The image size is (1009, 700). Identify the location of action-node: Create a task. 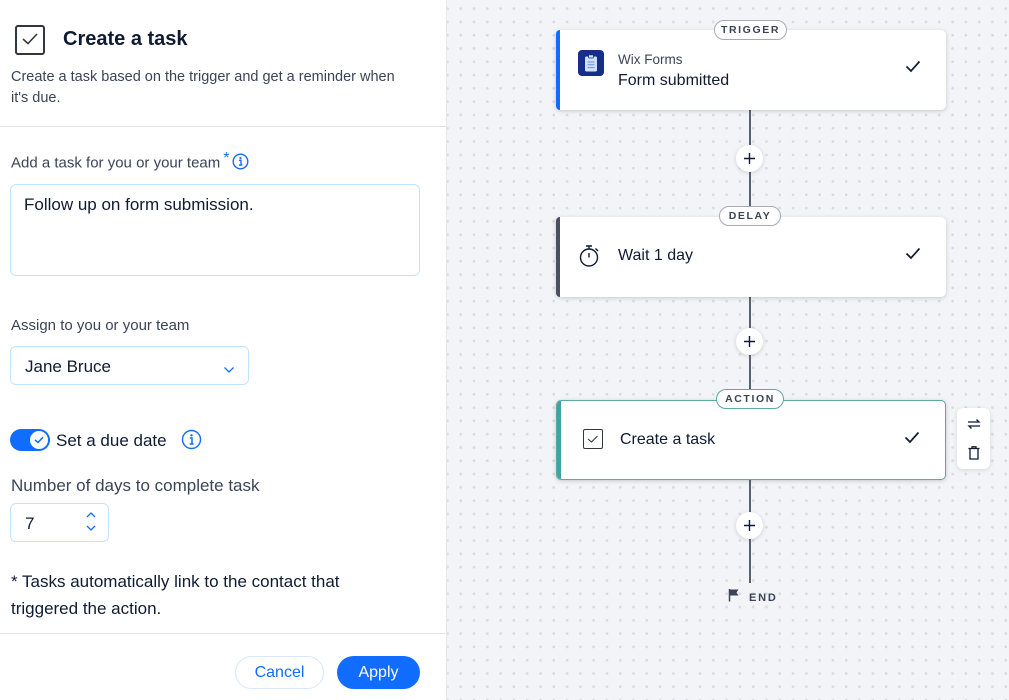
(751, 440).